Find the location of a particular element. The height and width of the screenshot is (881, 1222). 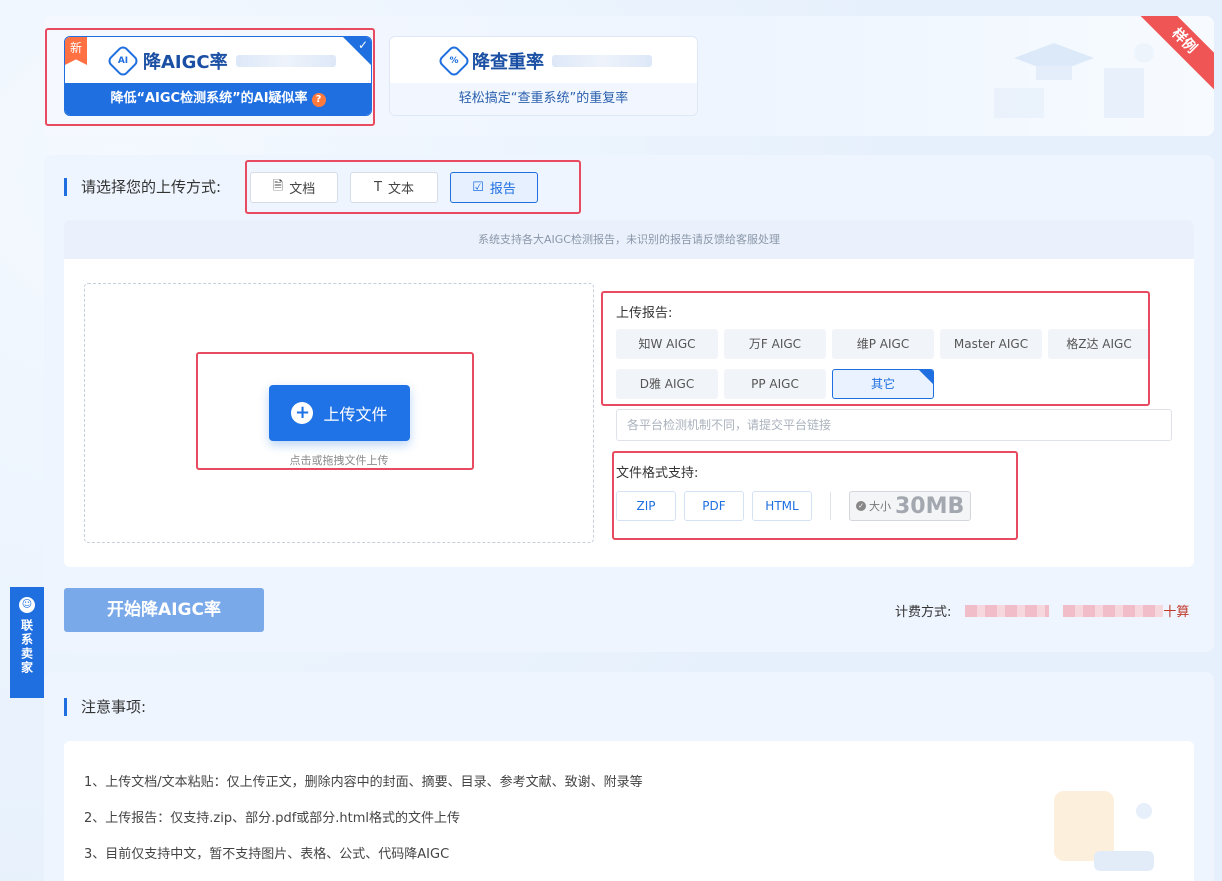

billing-info: 计费方式: 十算 is located at coordinates (1042, 610).